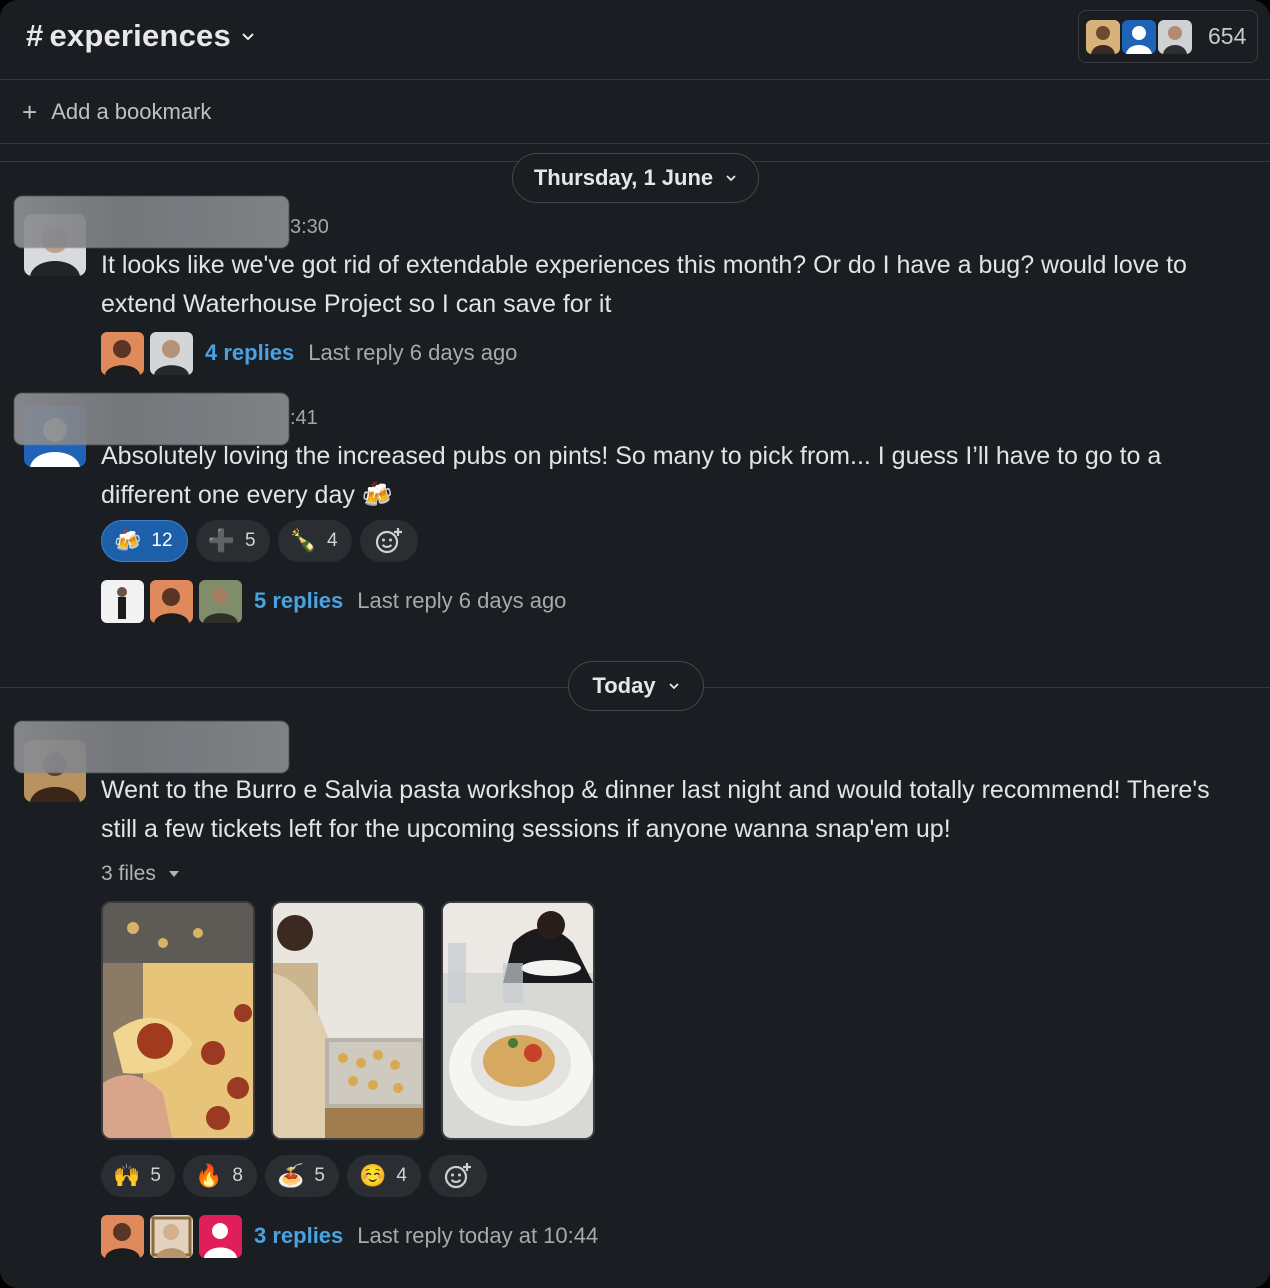 This screenshot has width=1270, height=1288. Describe the element at coordinates (221, 540) in the screenshot. I see `plus-emoji-icon: ➕` at that location.